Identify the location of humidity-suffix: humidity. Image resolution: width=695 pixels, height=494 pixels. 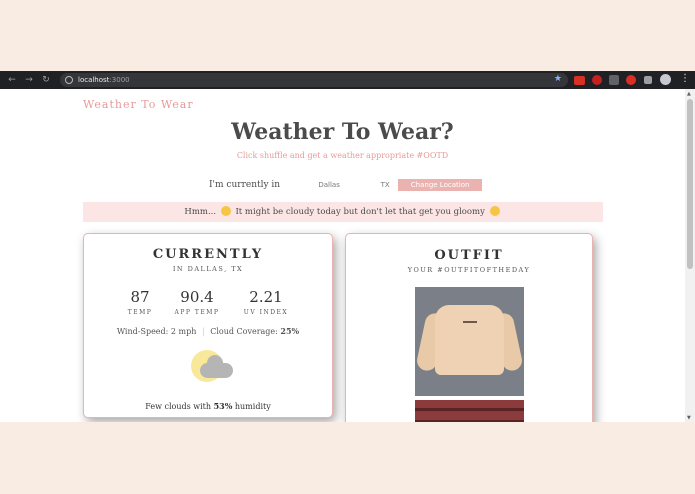
(252, 406).